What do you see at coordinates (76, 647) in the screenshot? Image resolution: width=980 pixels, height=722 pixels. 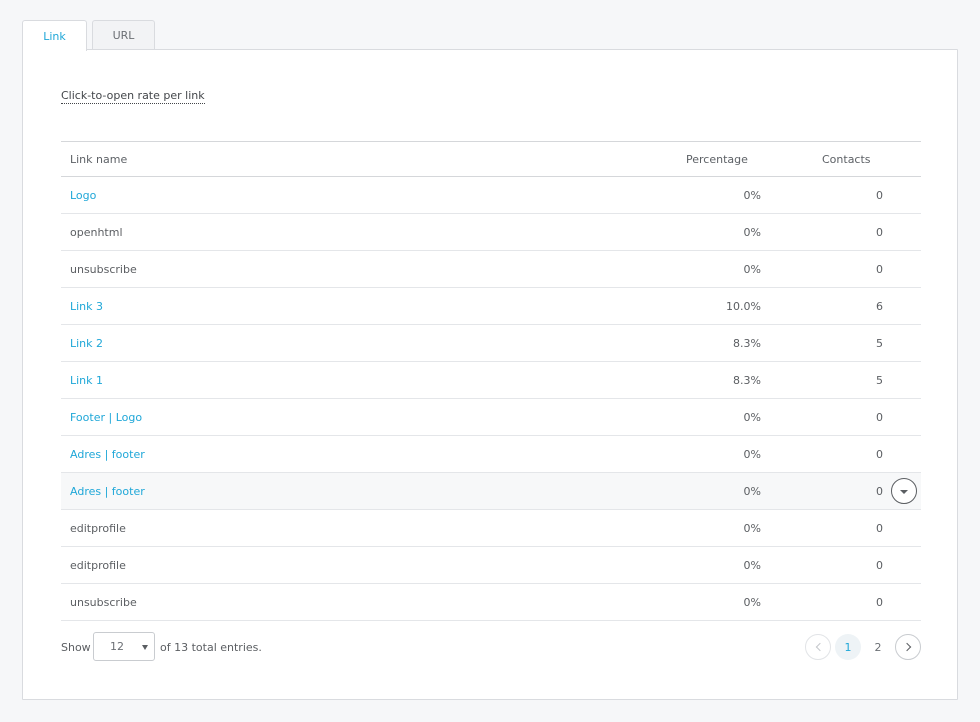 I see `show-label: Show` at bounding box center [76, 647].